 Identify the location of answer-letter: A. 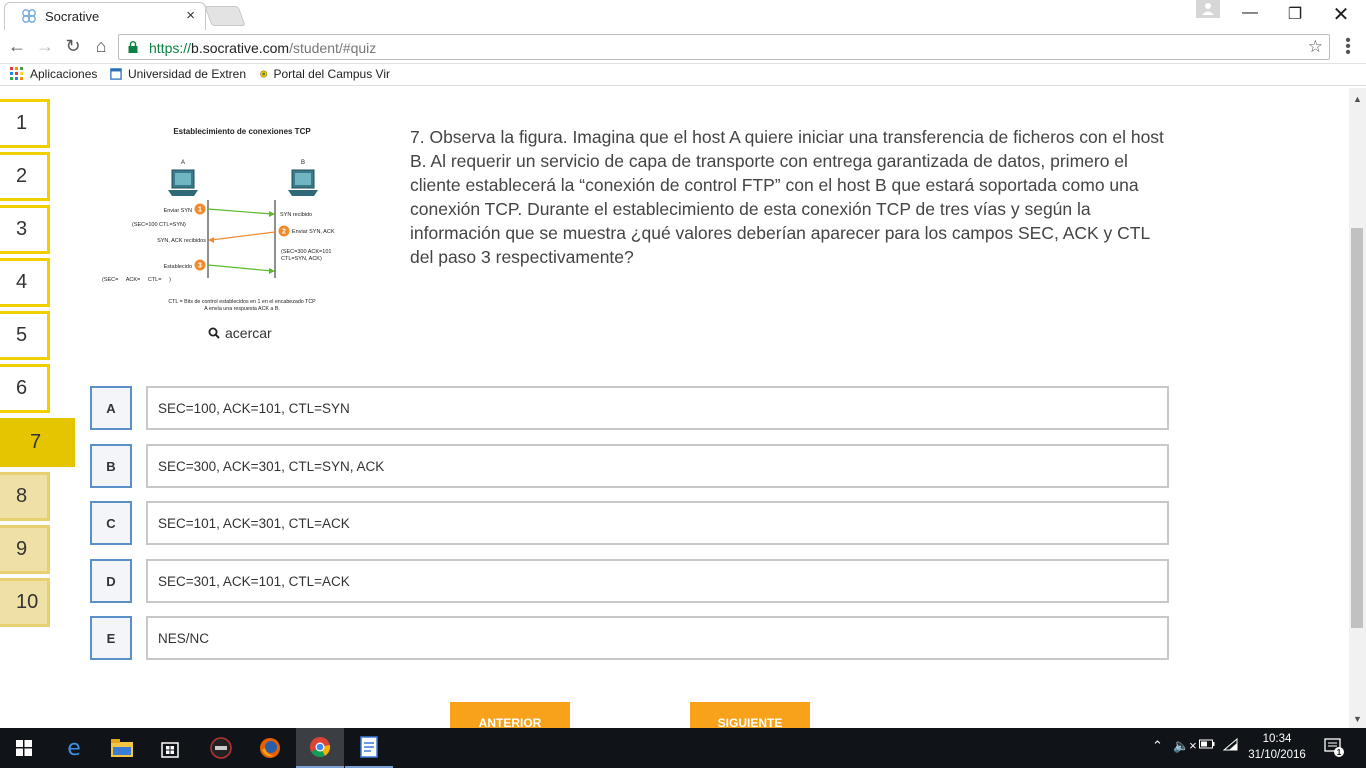
(111, 408).